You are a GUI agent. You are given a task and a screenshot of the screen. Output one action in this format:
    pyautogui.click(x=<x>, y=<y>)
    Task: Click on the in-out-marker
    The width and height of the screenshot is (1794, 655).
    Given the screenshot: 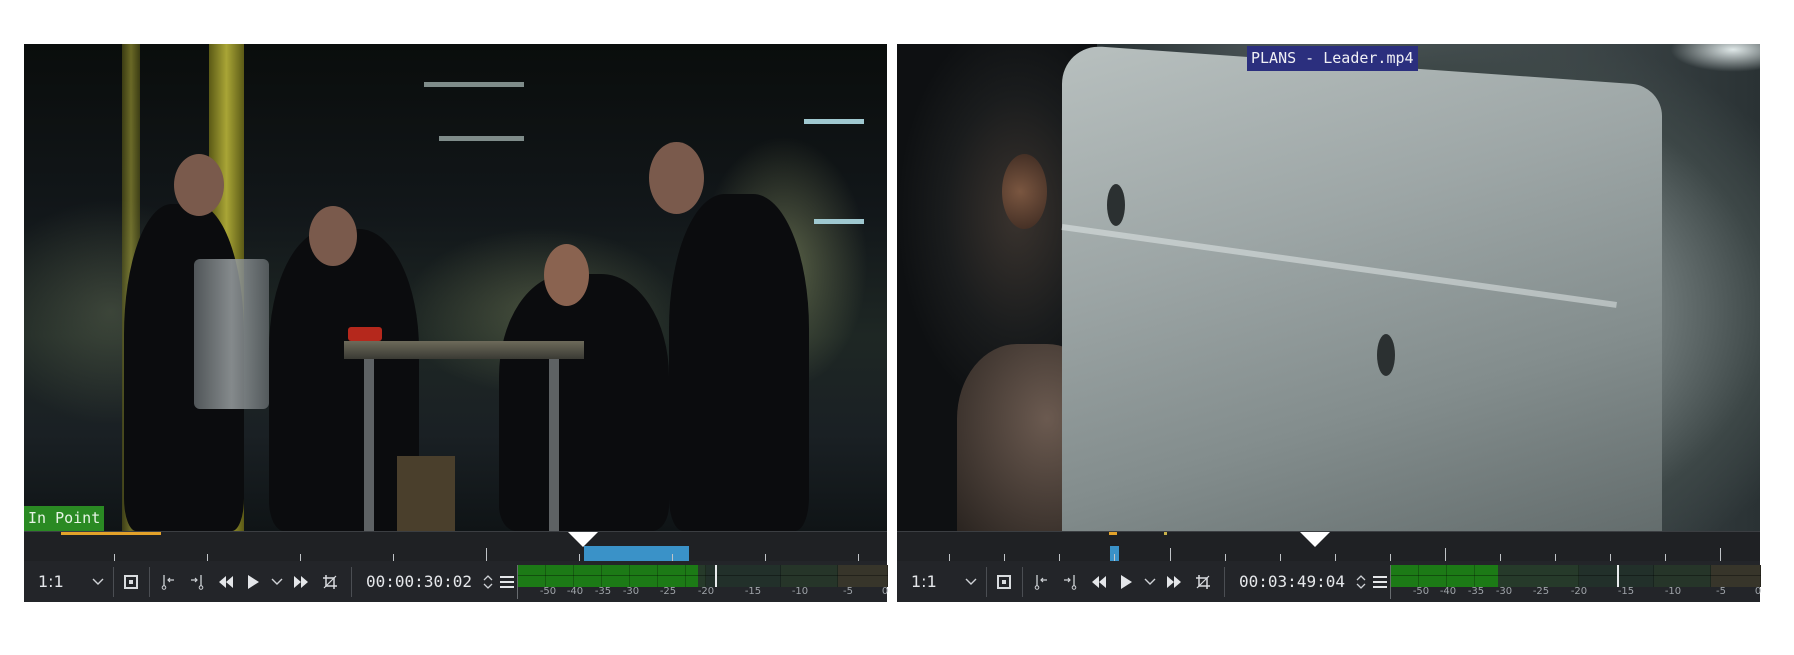 What is the action you would take?
    pyautogui.click(x=111, y=533)
    